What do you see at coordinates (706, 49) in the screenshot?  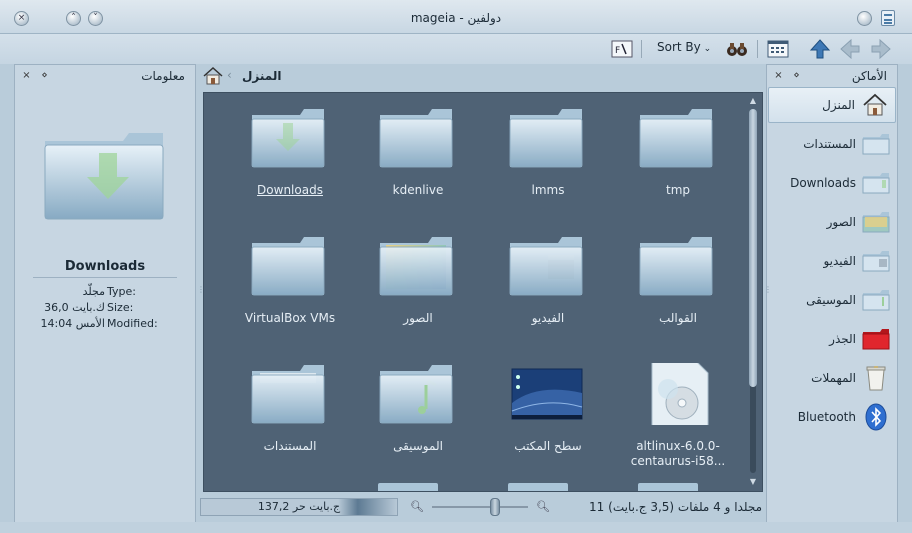 I see `chevron-down-icon: ⌄` at bounding box center [706, 49].